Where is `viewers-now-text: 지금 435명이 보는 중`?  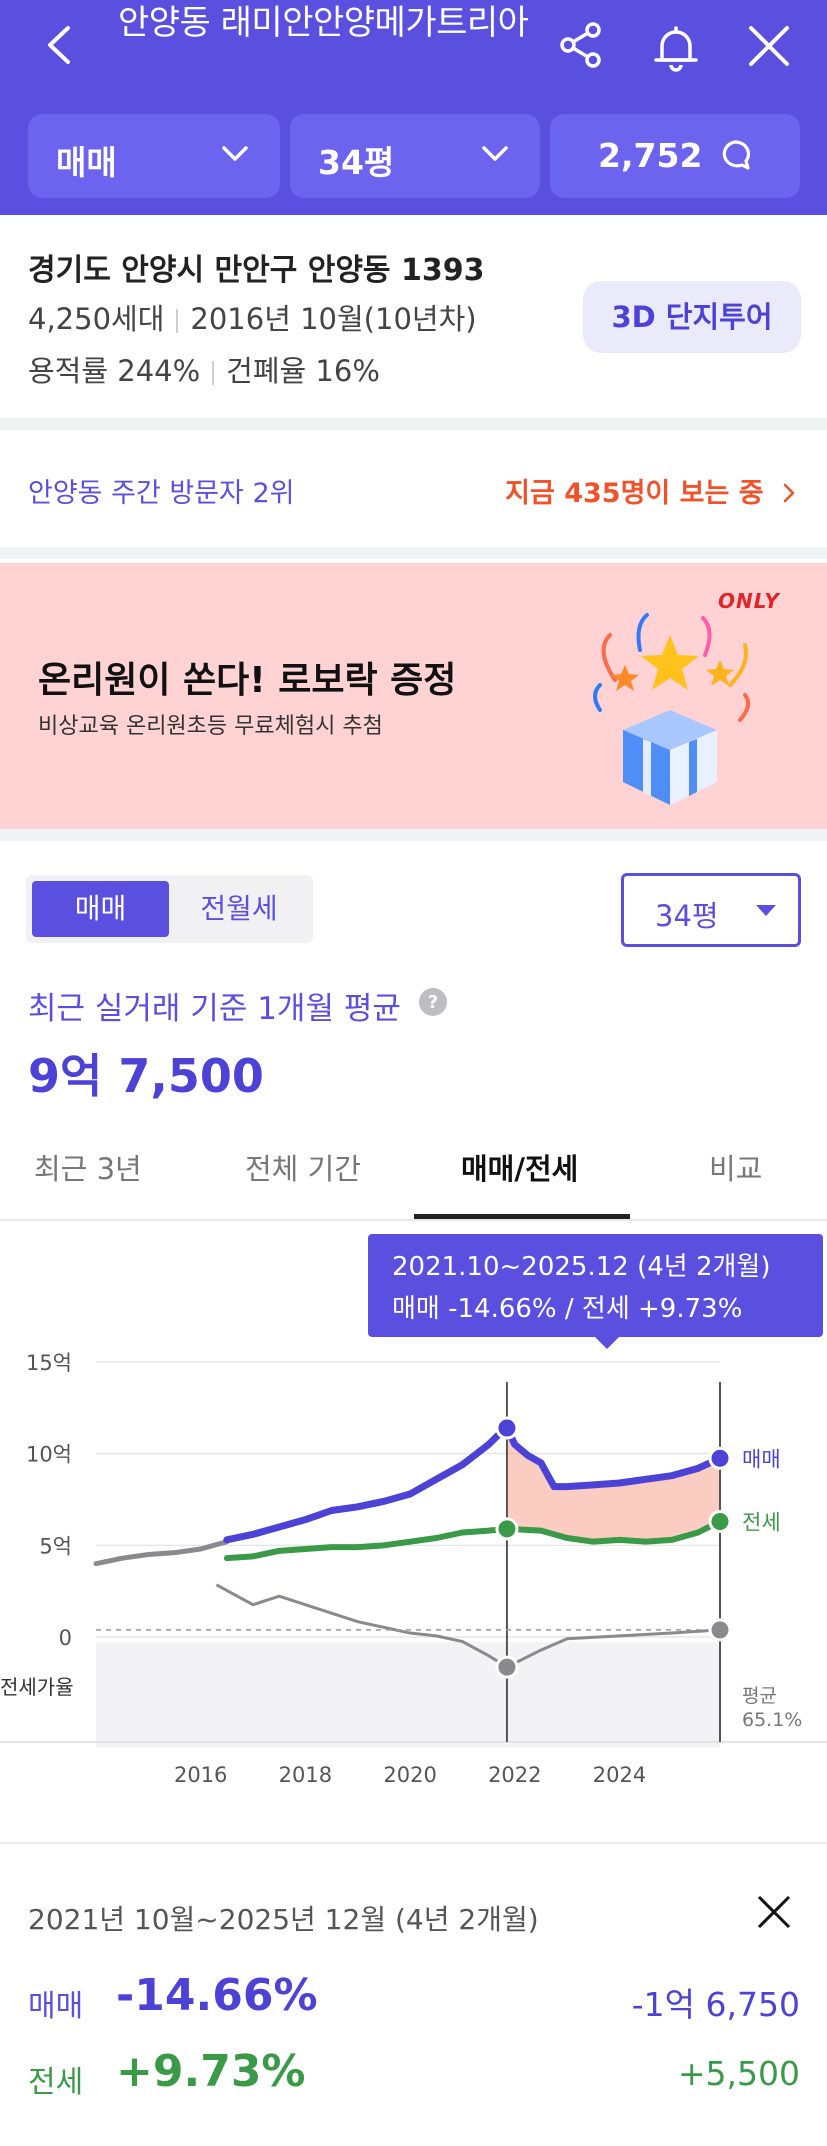 viewers-now-text: 지금 435명이 보는 중 is located at coordinates (634, 493).